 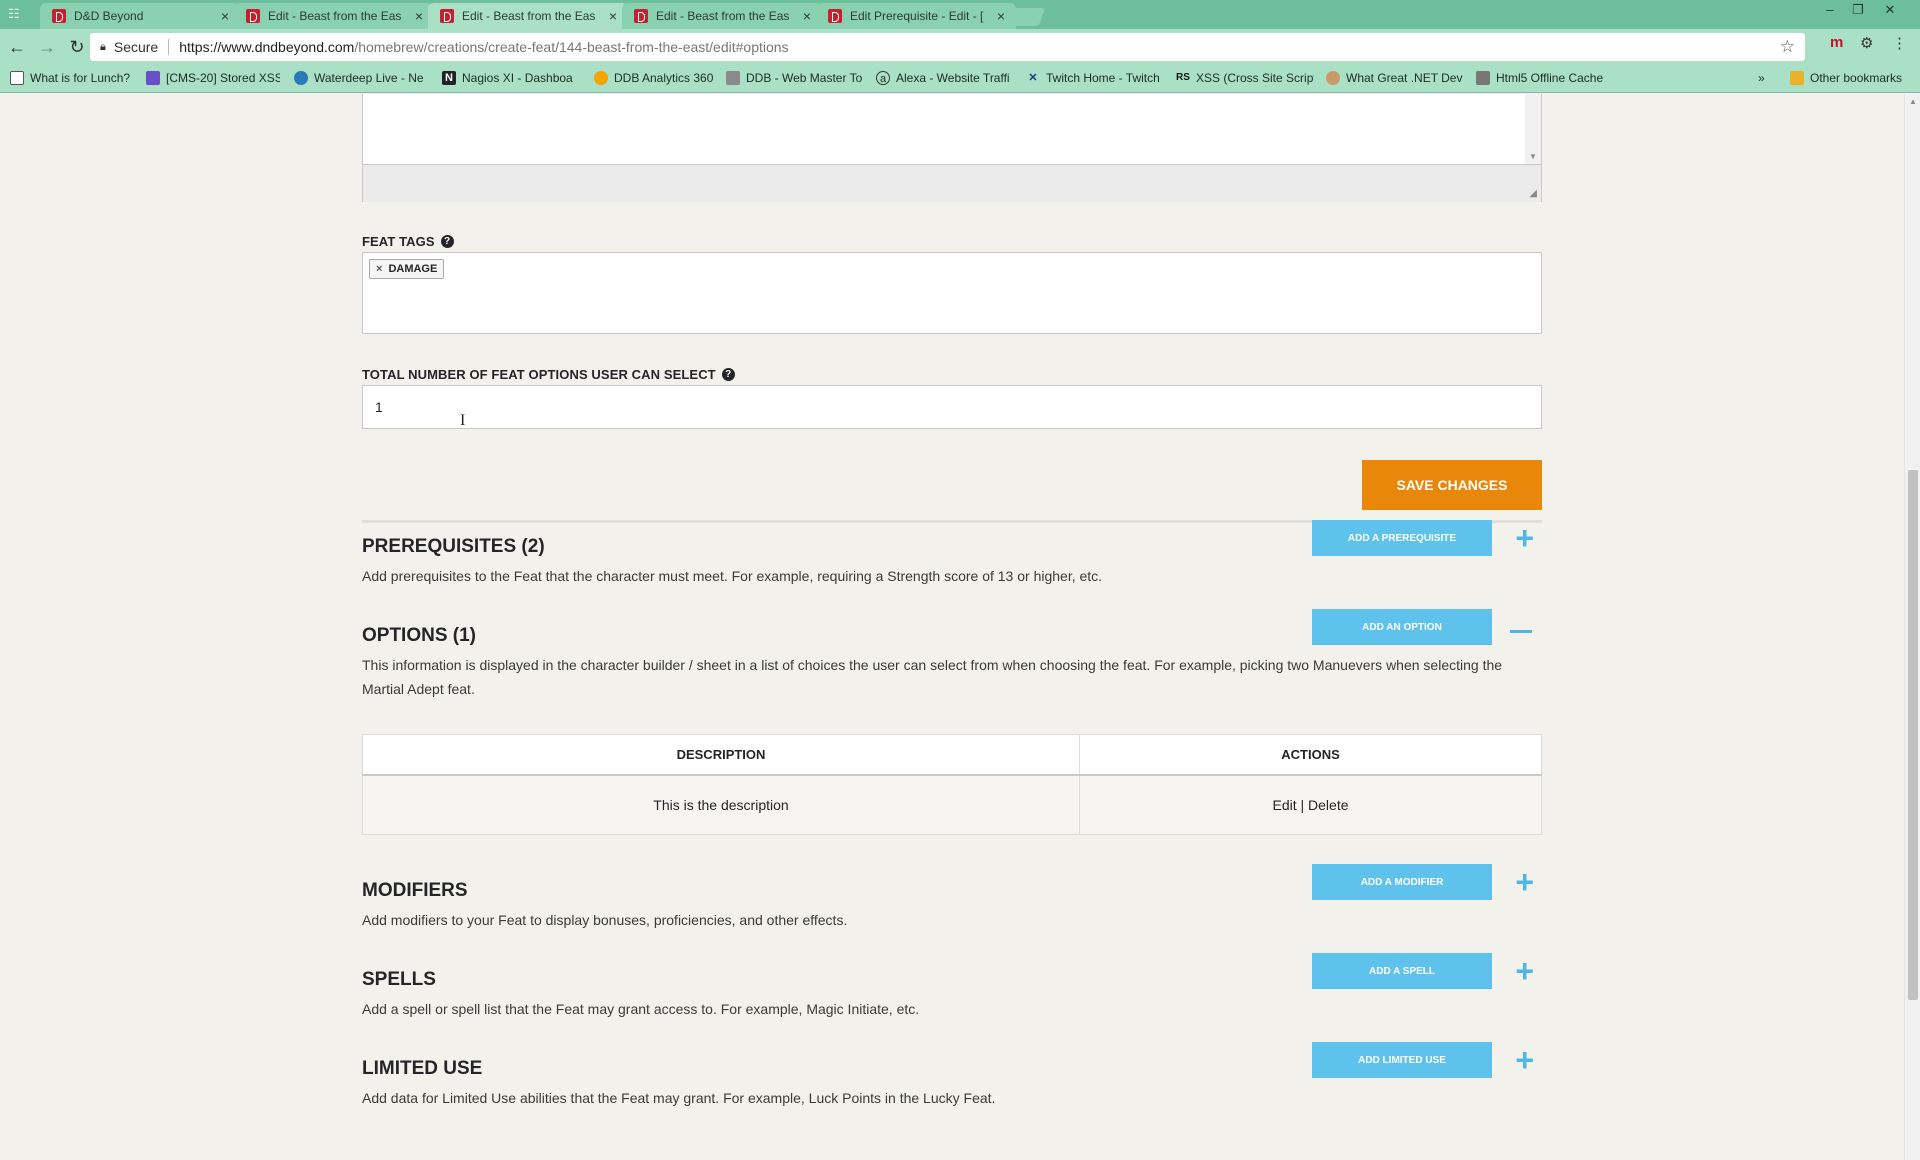 I want to click on bookmark-11: Other bookmarks, so click(x=1852, y=78).